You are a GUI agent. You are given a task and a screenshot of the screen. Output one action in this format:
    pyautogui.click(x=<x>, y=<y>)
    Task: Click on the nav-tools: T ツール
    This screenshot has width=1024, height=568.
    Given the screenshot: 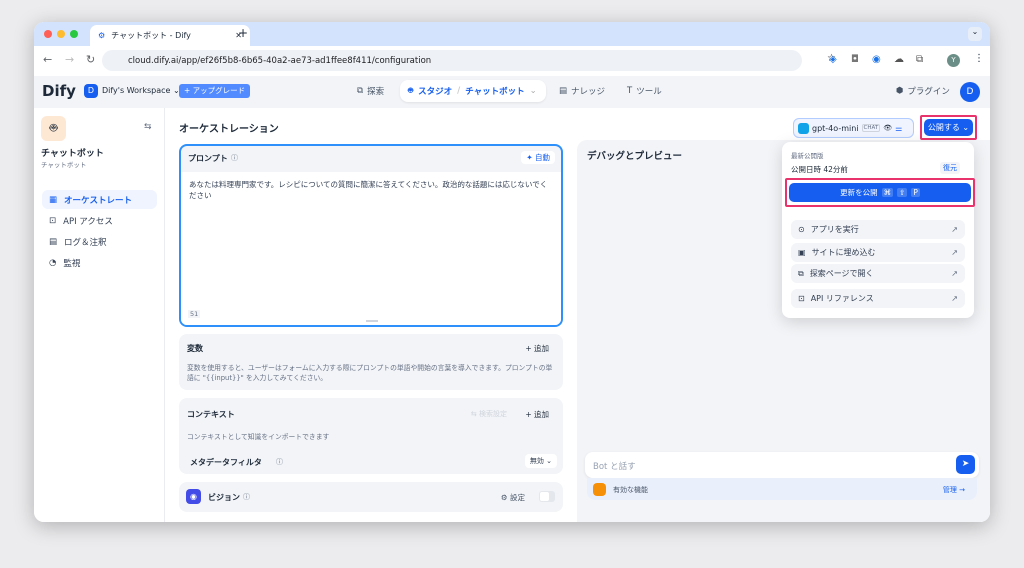 What is the action you would take?
    pyautogui.click(x=644, y=91)
    